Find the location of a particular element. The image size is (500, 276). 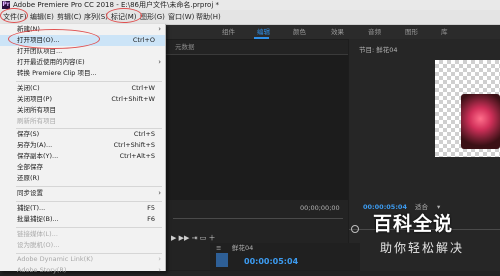

menu-item-close: 关闭(C) Ctrl+W is located at coordinates (82, 88).